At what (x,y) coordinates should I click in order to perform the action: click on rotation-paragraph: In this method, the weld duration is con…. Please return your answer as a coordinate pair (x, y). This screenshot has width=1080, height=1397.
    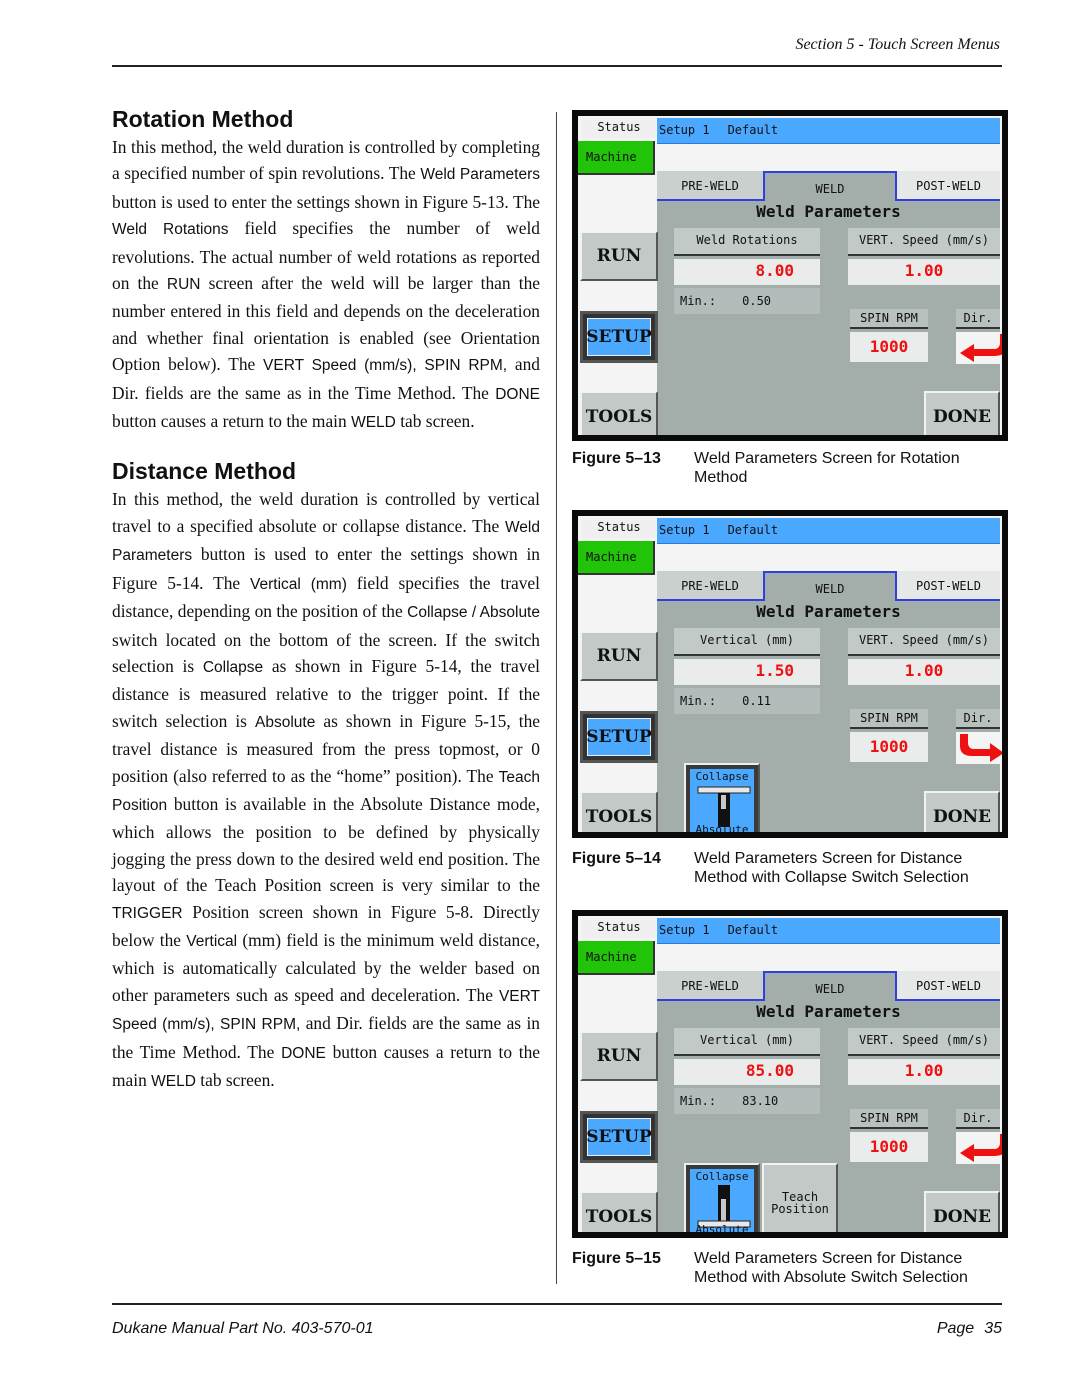
    Looking at the image, I should click on (326, 285).